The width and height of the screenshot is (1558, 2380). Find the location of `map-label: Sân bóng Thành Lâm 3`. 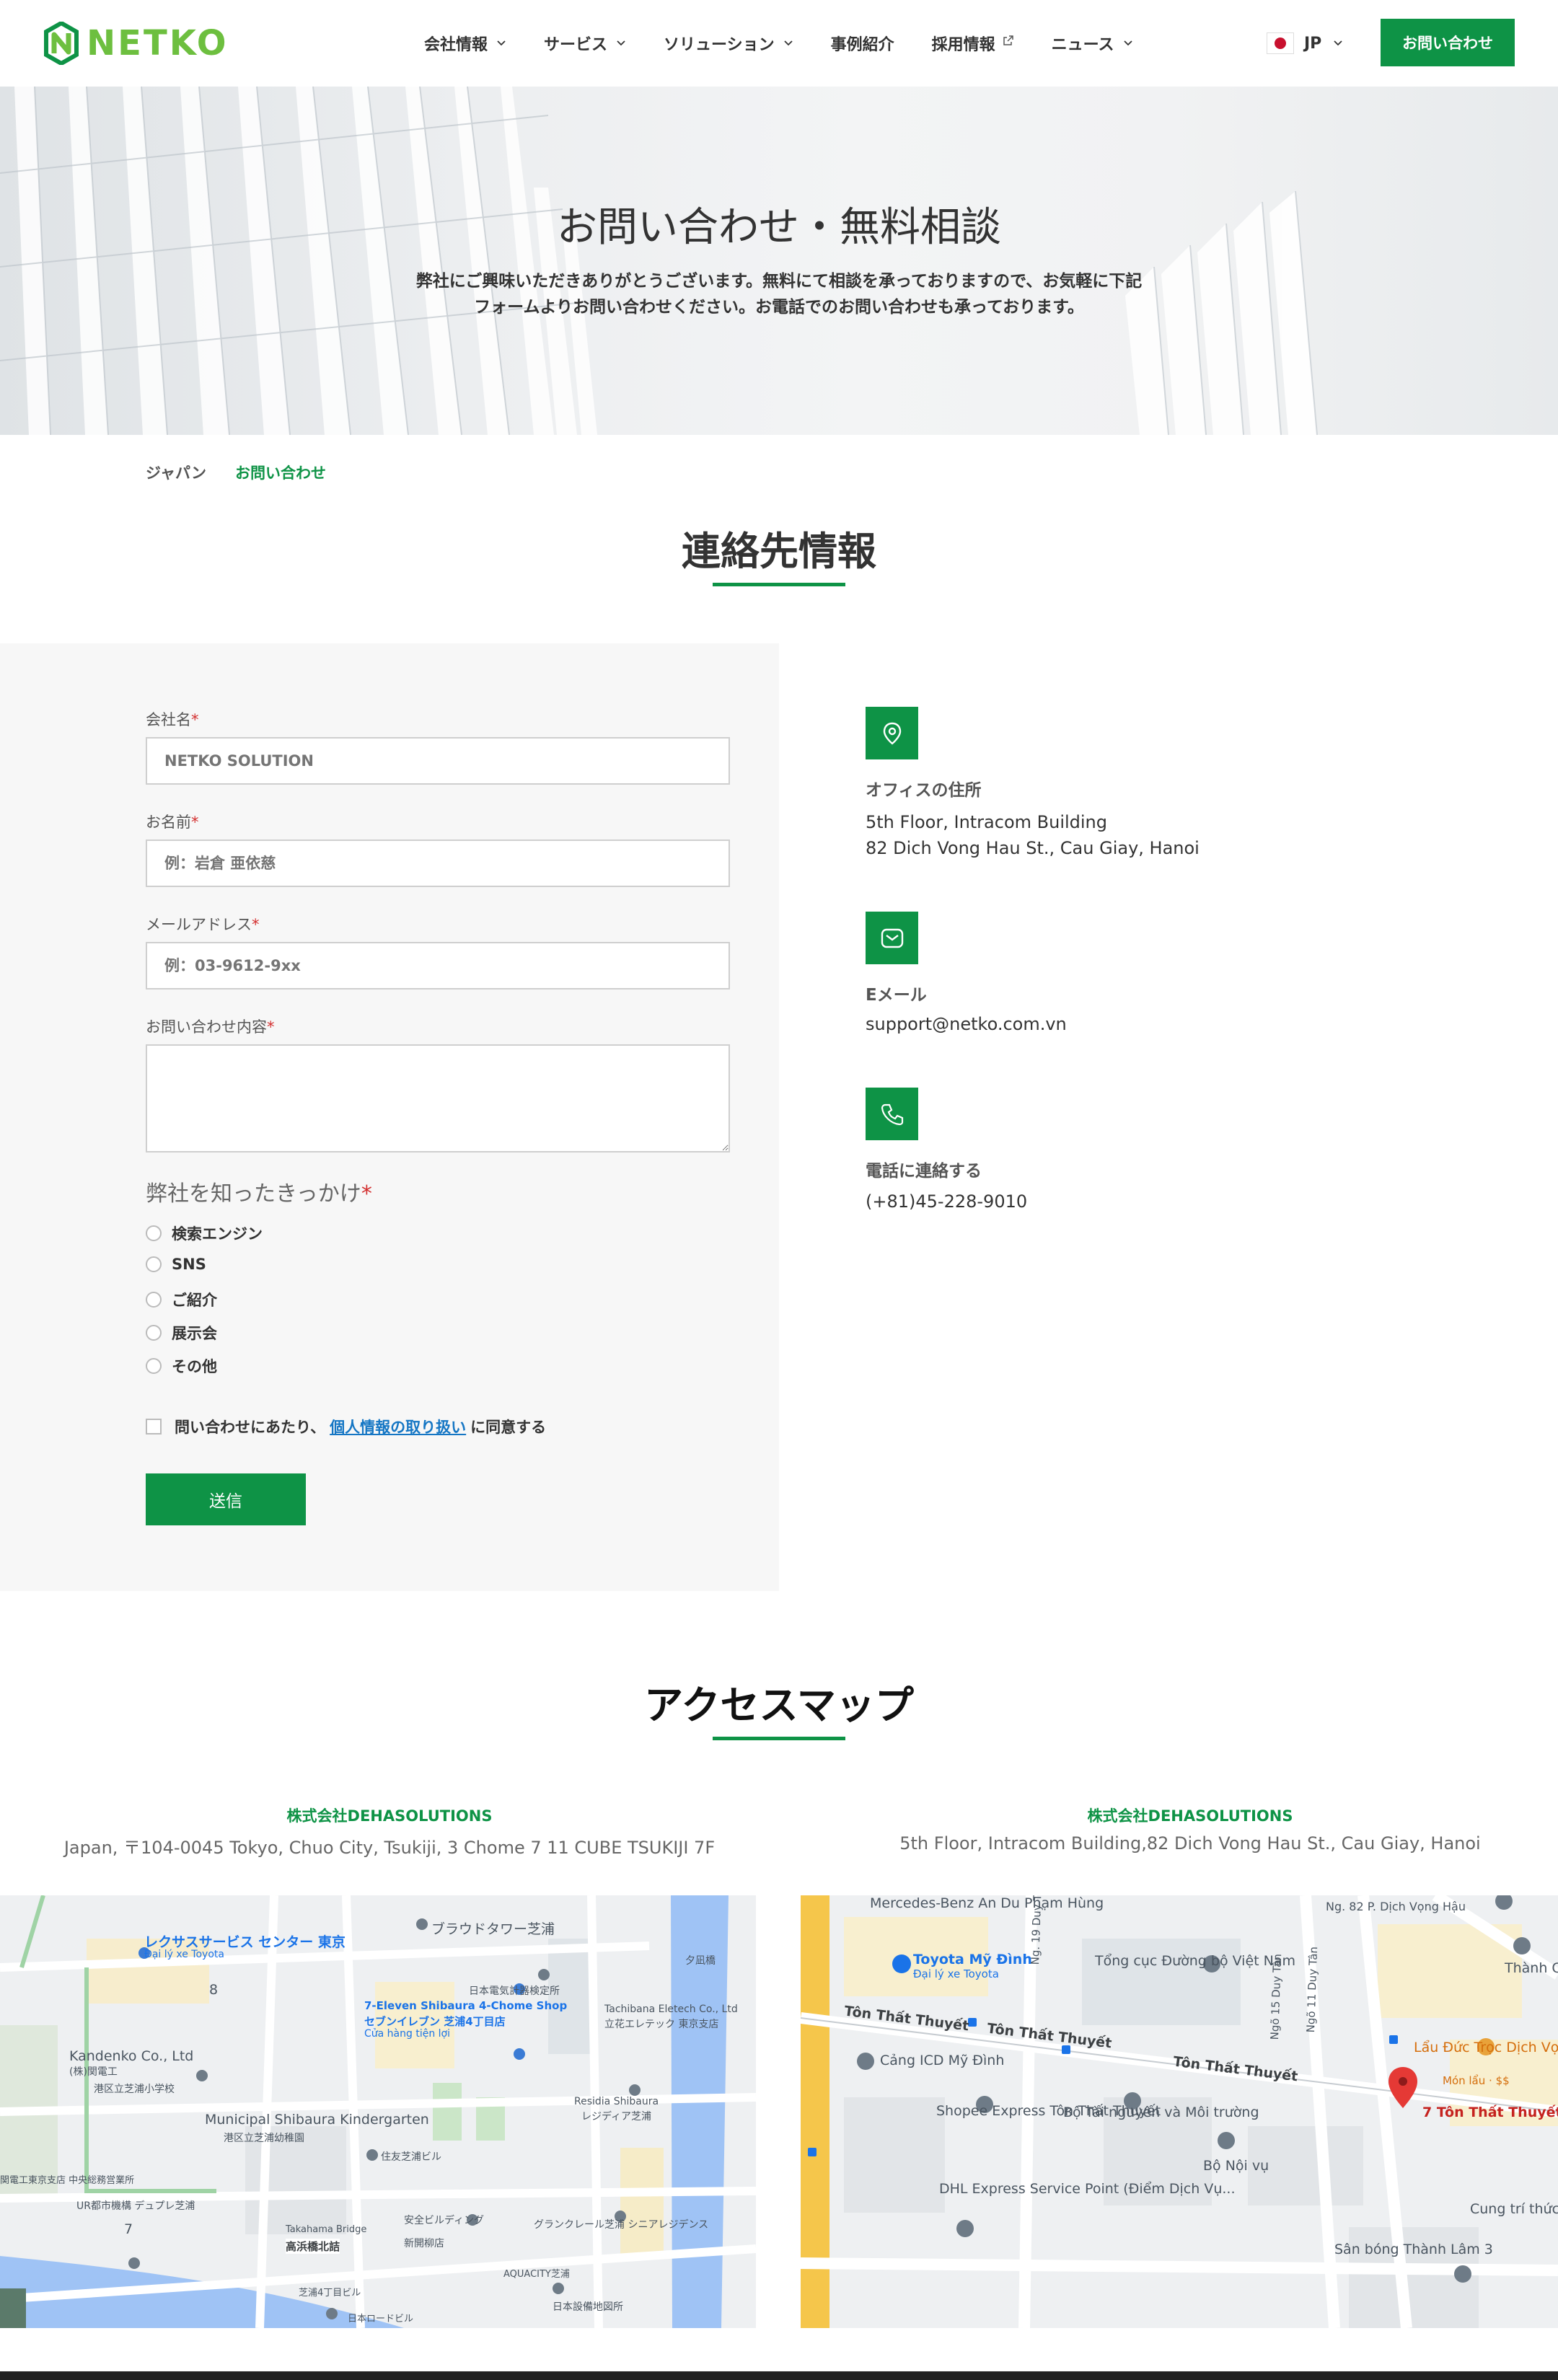

map-label: Sân bóng Thành Lâm 3 is located at coordinates (1413, 2249).